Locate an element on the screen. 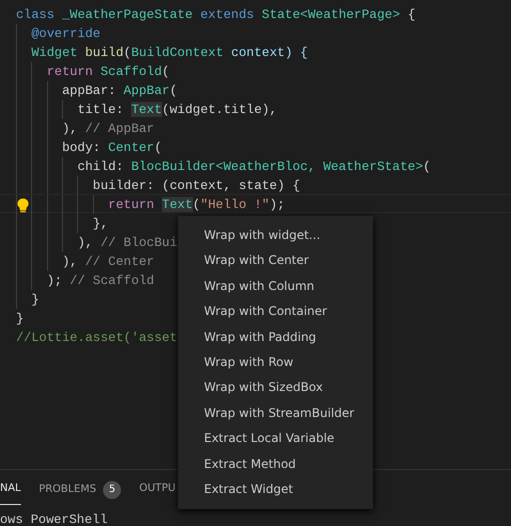  code-line: class _WeatherPageState extends State<WeatherPage> { is located at coordinates (216, 14).